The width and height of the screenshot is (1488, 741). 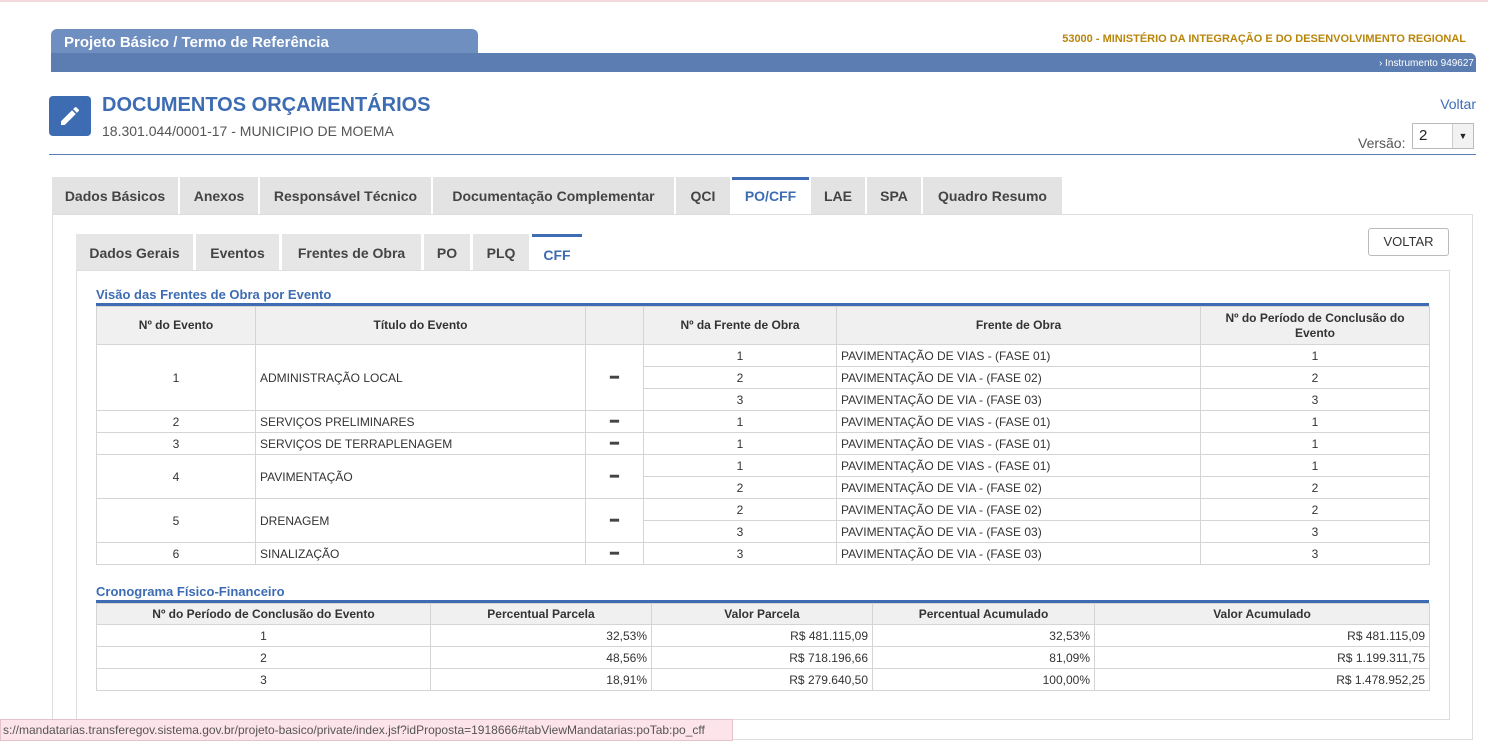 I want to click on valor-parcela-cell: R$ 279.640,50, so click(x=762, y=679).